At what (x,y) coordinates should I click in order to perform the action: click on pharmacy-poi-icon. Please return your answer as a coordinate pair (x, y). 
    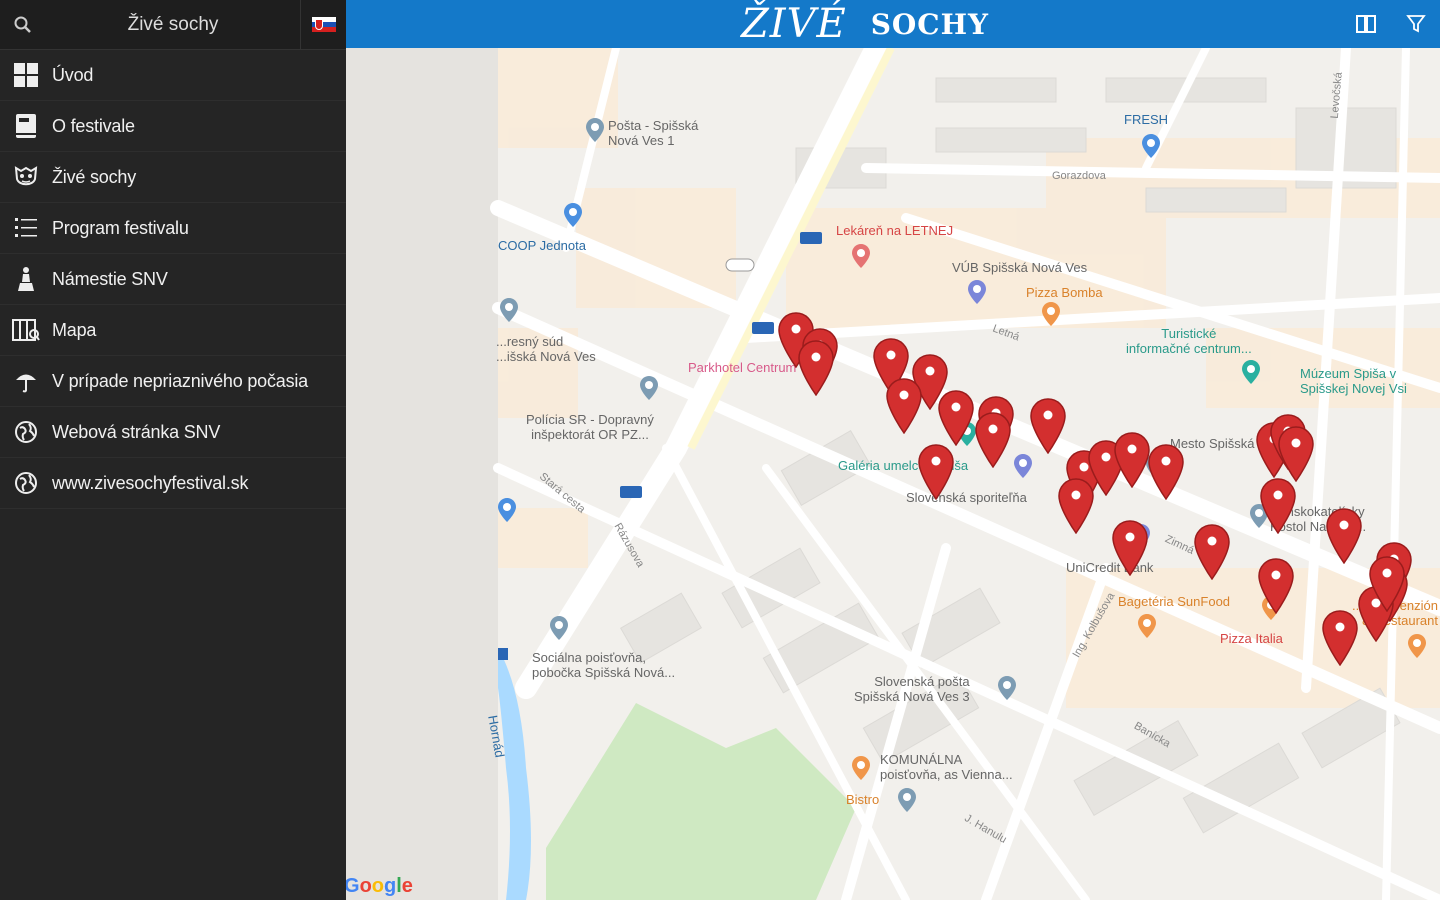
    Looking at the image, I should click on (861, 256).